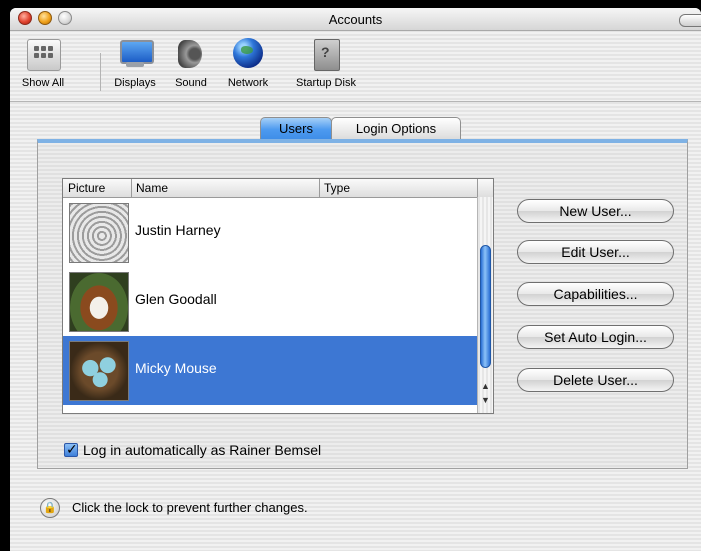 The image size is (701, 551). Describe the element at coordinates (270, 370) in the screenshot. I see `table-row-selected: Micky Mouse` at that location.